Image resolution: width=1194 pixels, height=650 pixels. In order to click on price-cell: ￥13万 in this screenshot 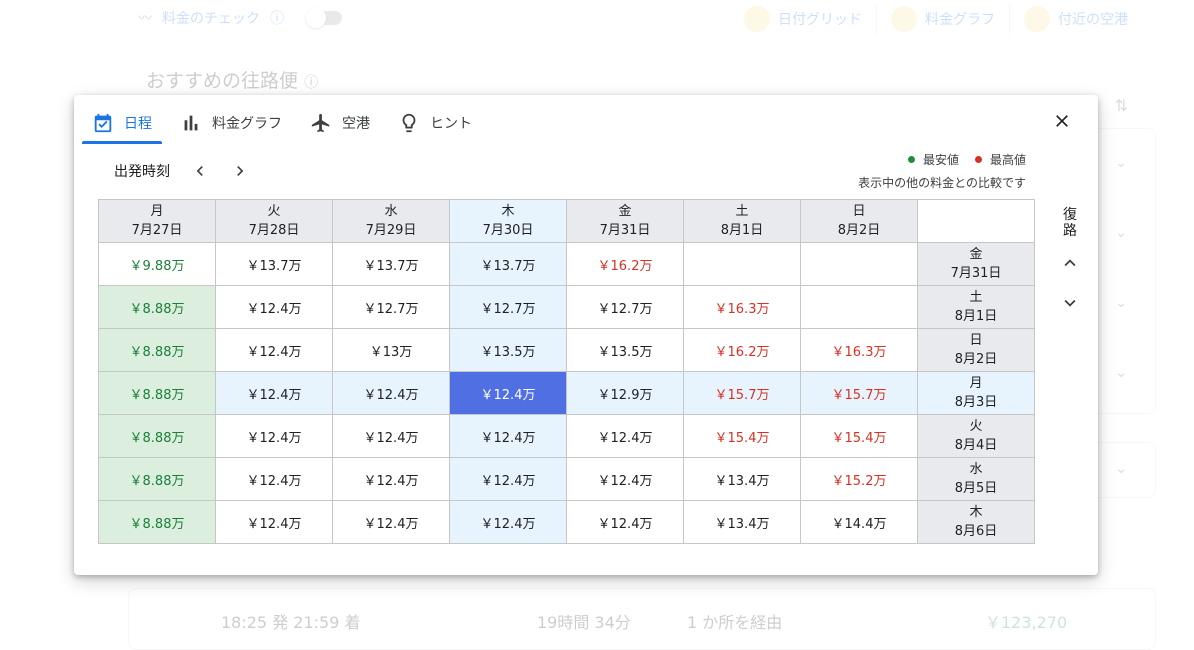, I will do `click(391, 350)`.